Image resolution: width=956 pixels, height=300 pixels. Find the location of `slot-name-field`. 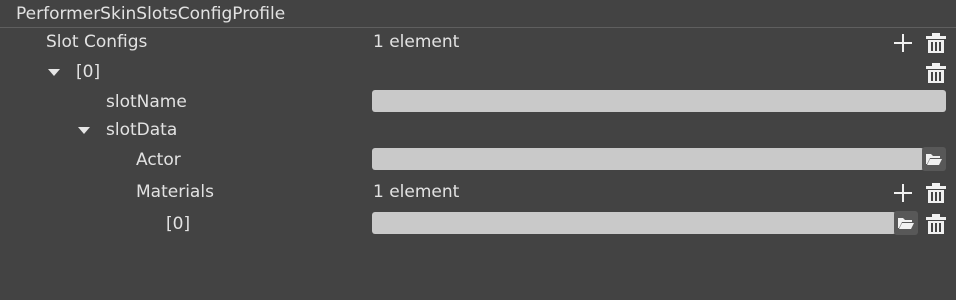

slot-name-field is located at coordinates (659, 101).